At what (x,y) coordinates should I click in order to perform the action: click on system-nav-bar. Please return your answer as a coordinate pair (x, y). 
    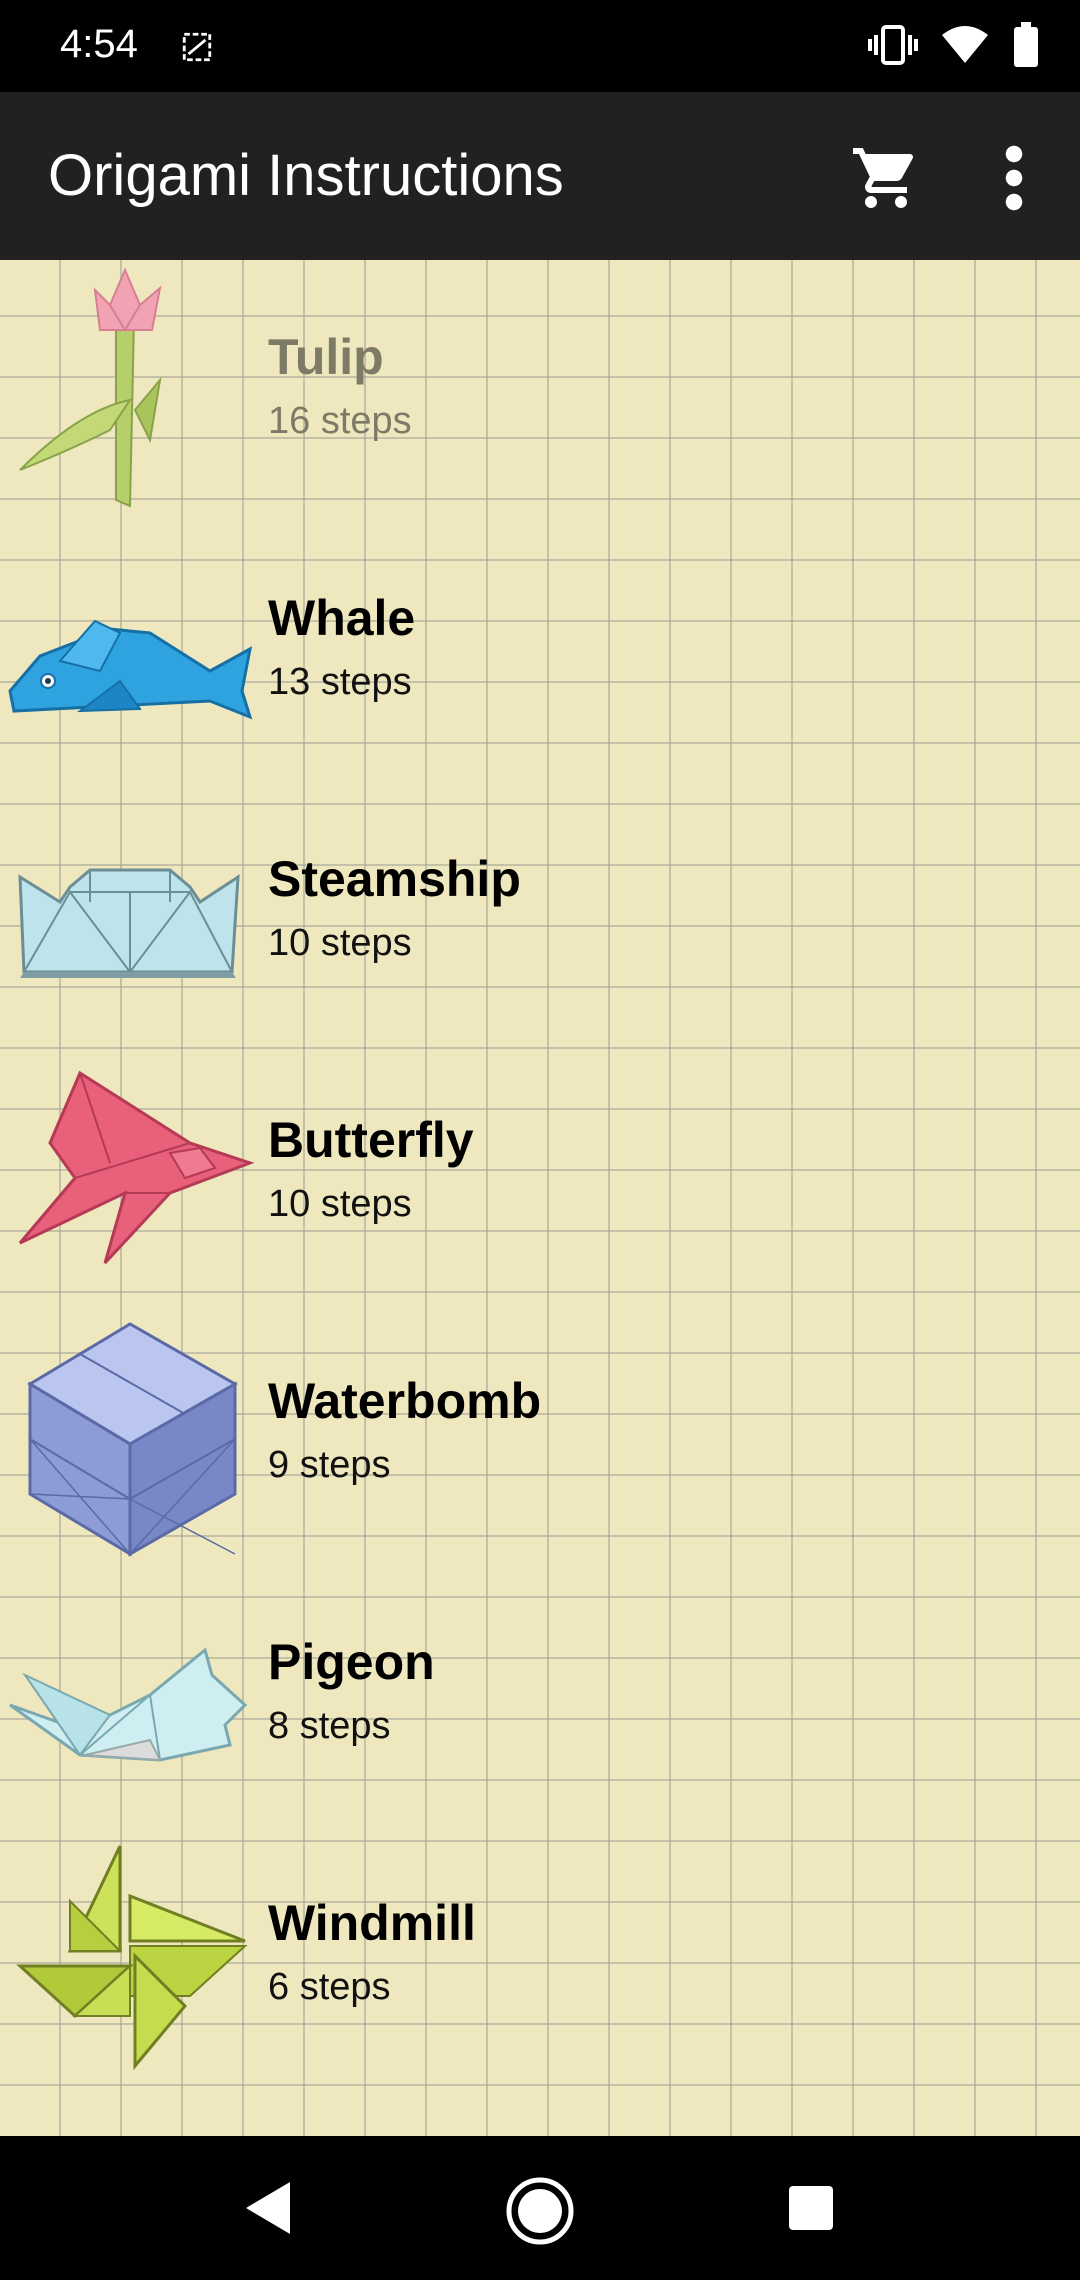
    Looking at the image, I should click on (540, 2208).